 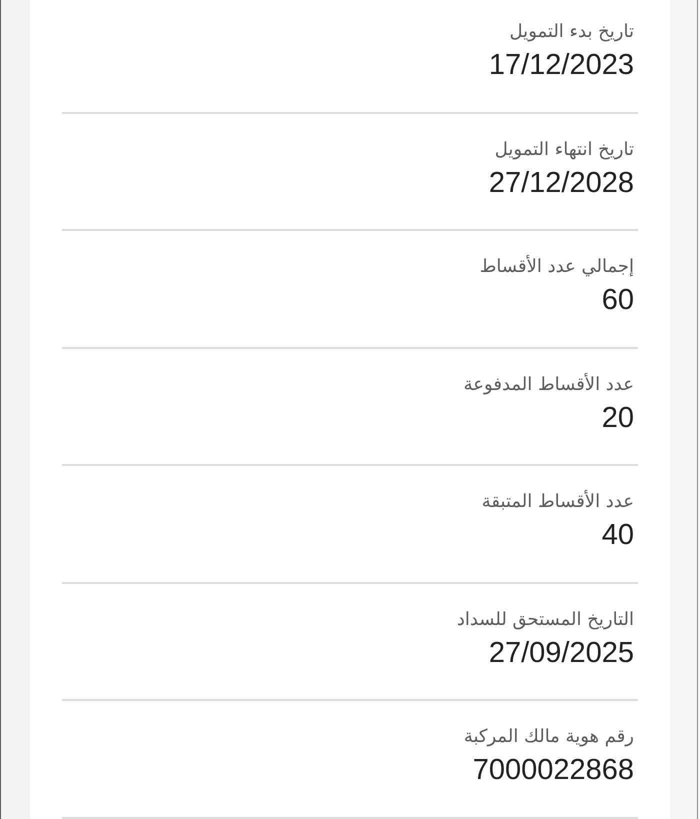 I want to click on field-value: 17/12/2023, so click(x=561, y=65).